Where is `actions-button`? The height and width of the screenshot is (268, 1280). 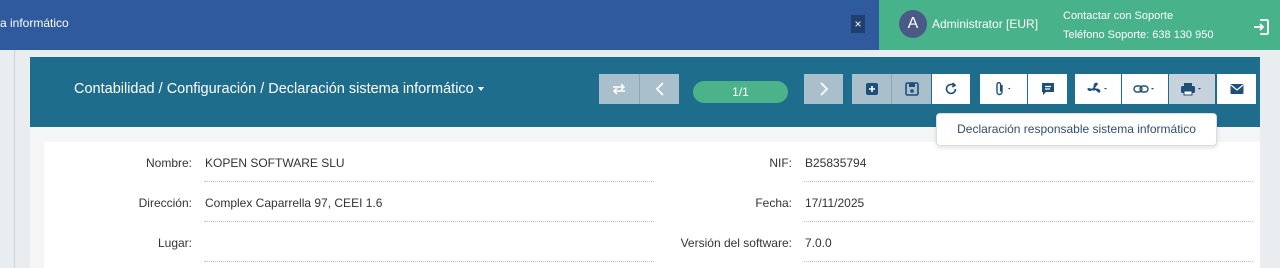
actions-button is located at coordinates (1098, 89).